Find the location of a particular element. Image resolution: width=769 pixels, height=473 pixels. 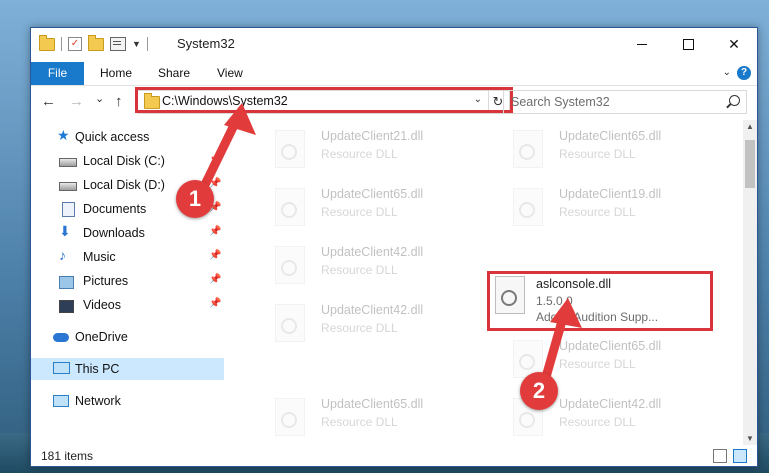

sidebar-item-videos: Videos 📌 is located at coordinates (127, 305).